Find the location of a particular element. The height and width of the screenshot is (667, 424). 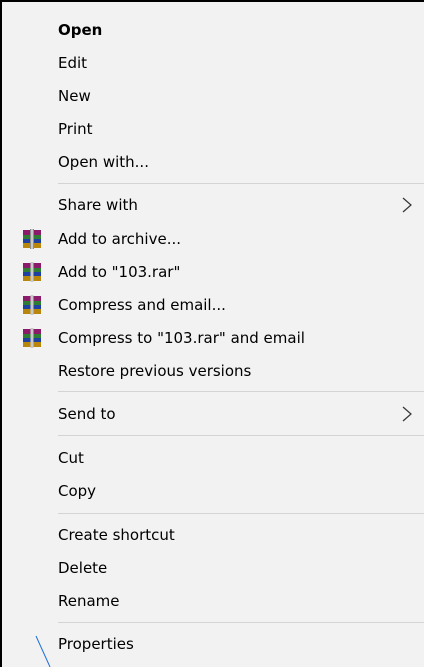

menu-item-add-to-103-rar: Add to "103.rar" is located at coordinates (213, 272).